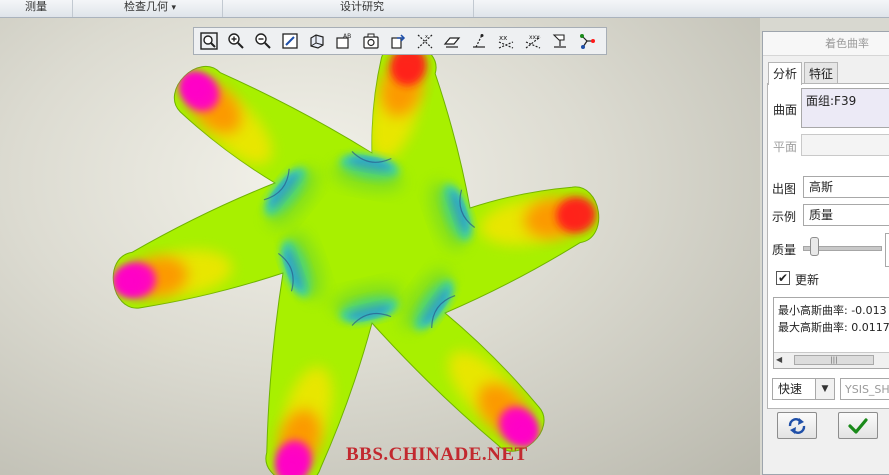  I want to click on datum-points-button, so click(479, 41).